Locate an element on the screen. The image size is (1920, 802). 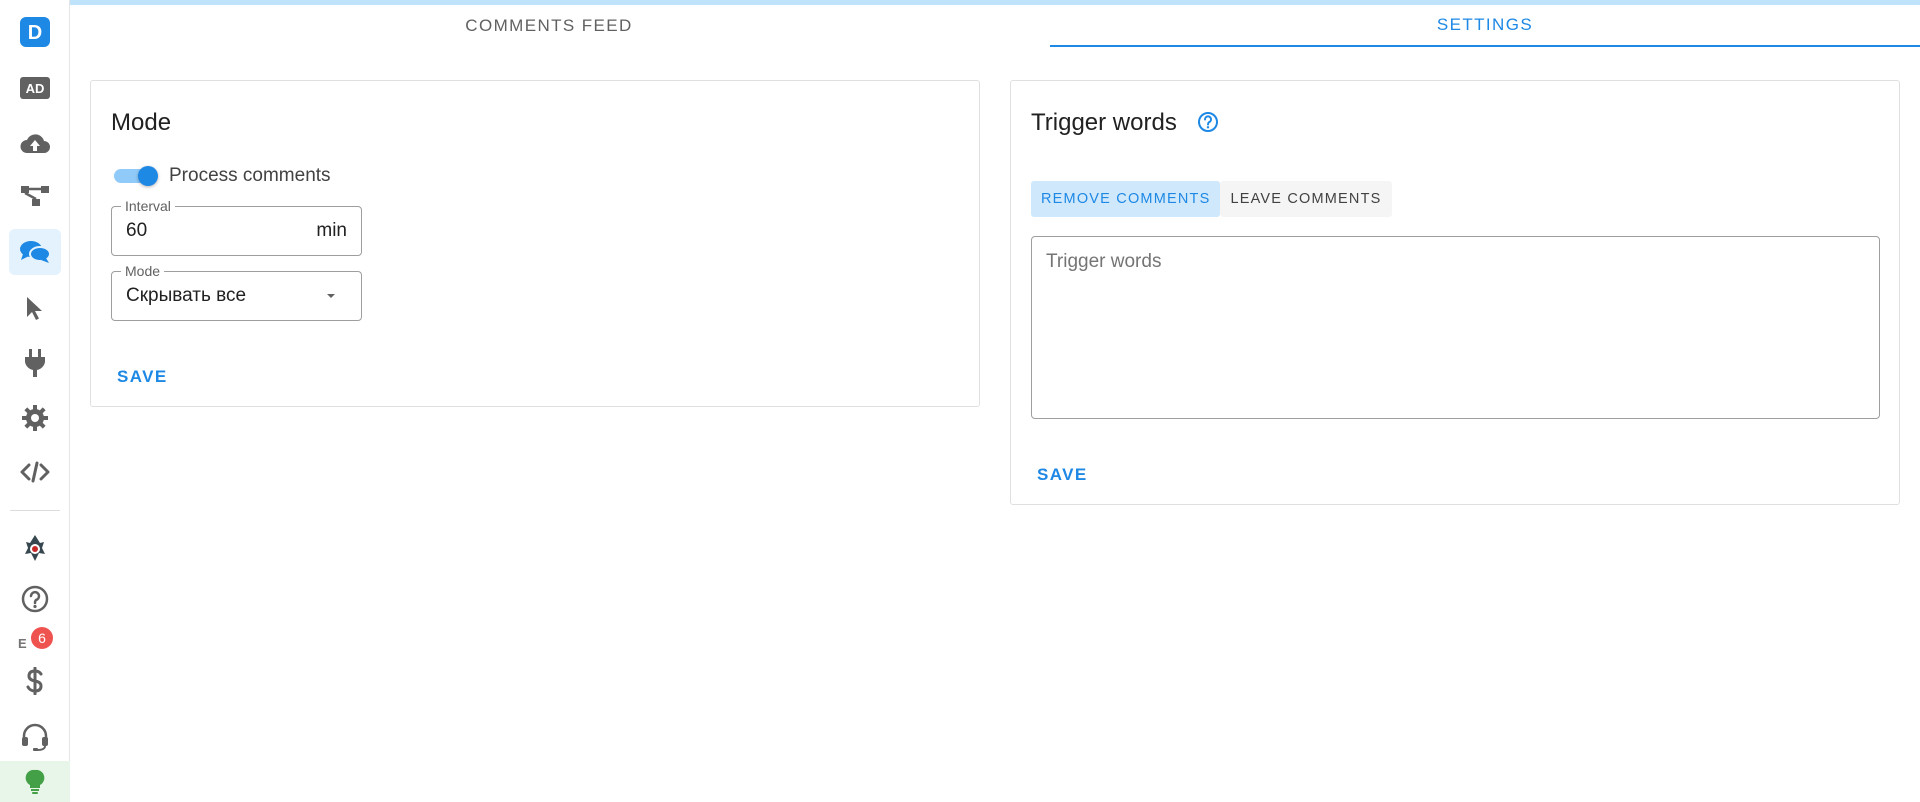
sidebar-item-comments is located at coordinates (35, 252).